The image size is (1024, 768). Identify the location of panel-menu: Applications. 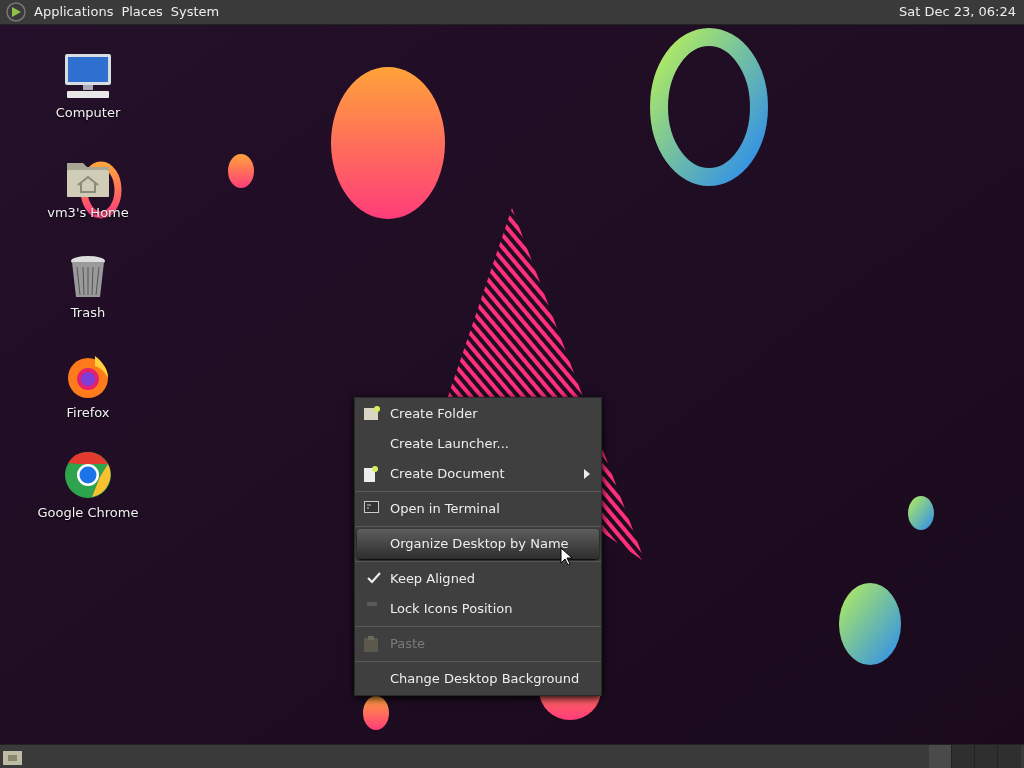
(74, 12).